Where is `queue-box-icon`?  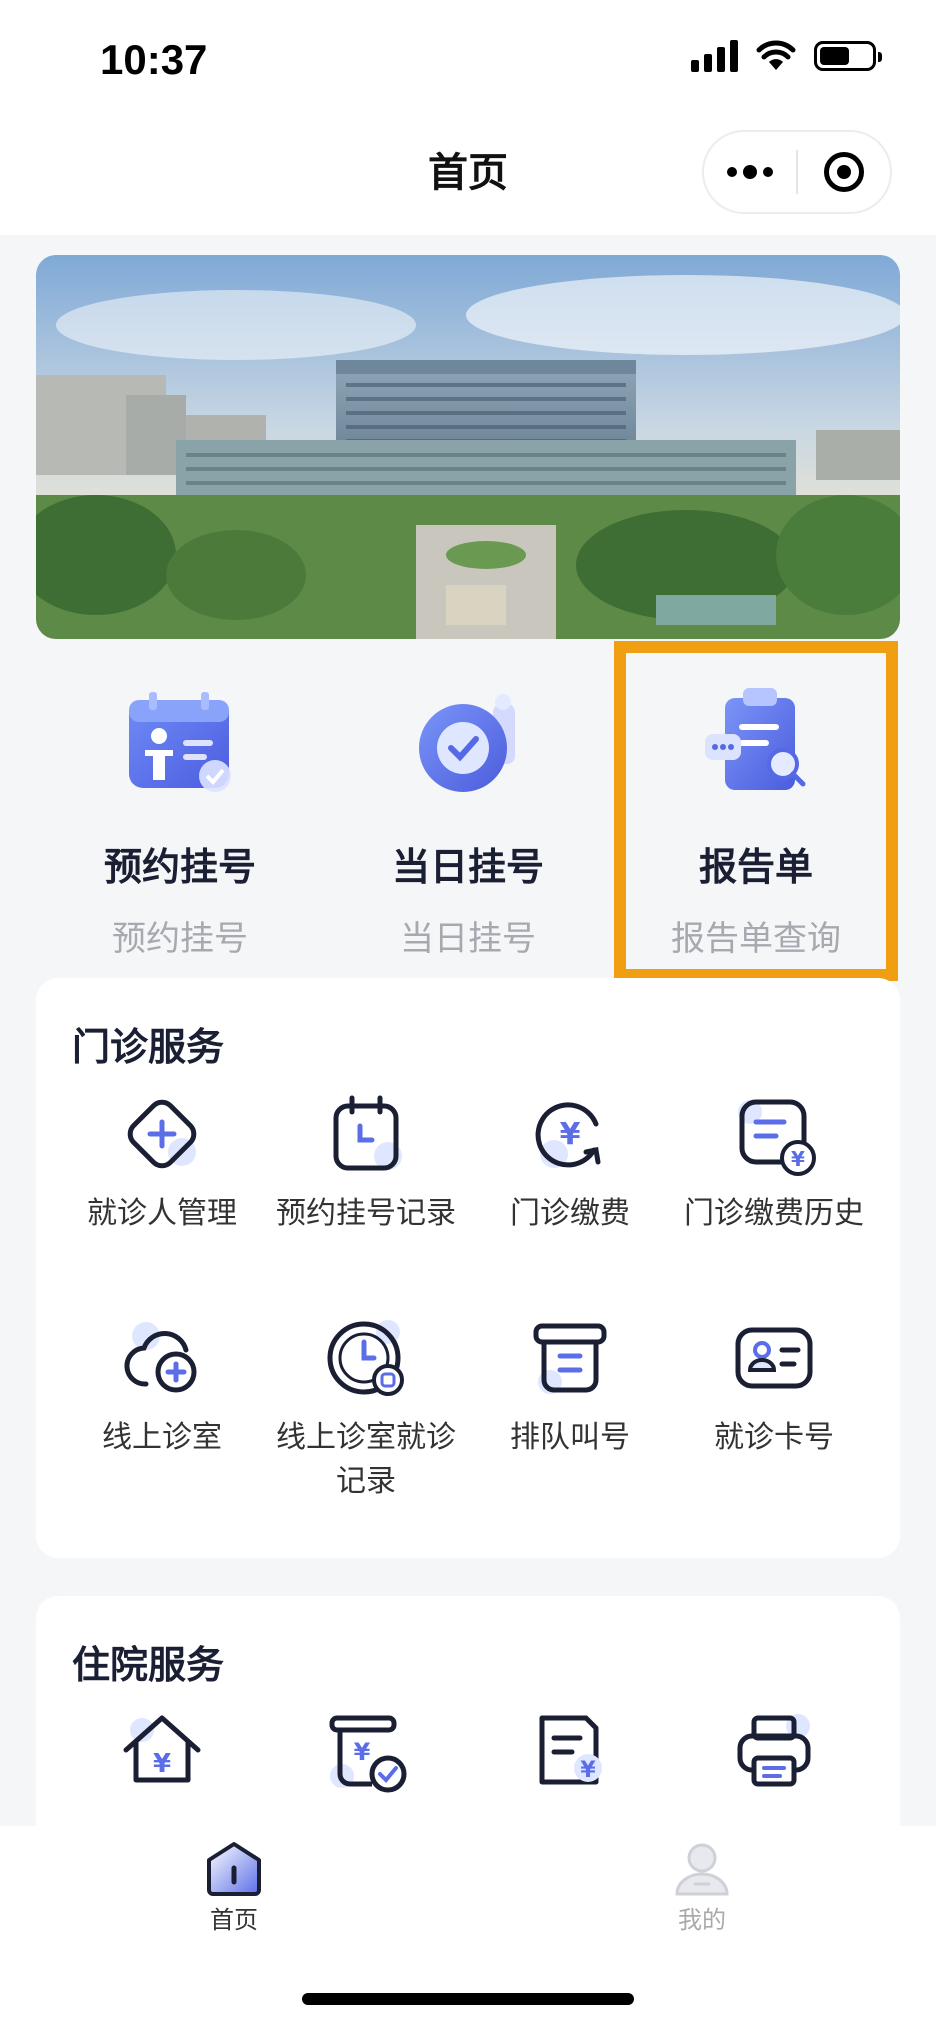
queue-box-icon is located at coordinates (570, 1358).